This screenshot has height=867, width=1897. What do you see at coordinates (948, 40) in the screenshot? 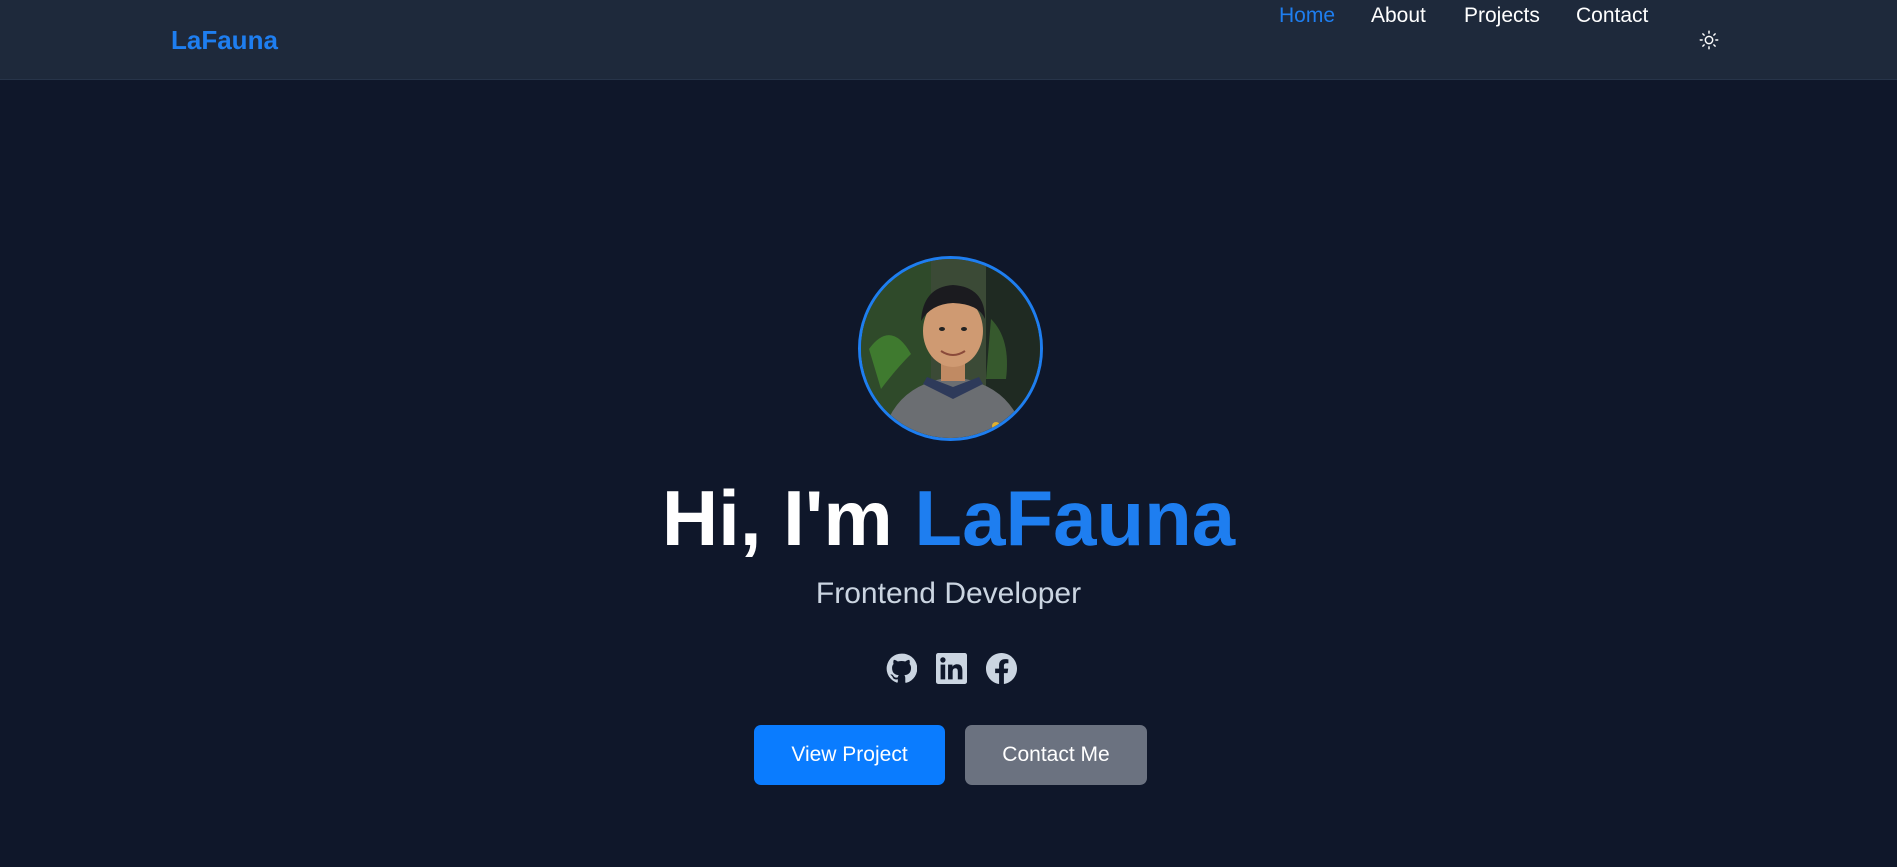
I see `navbar: LaFauna Home About Projects Contact` at bounding box center [948, 40].